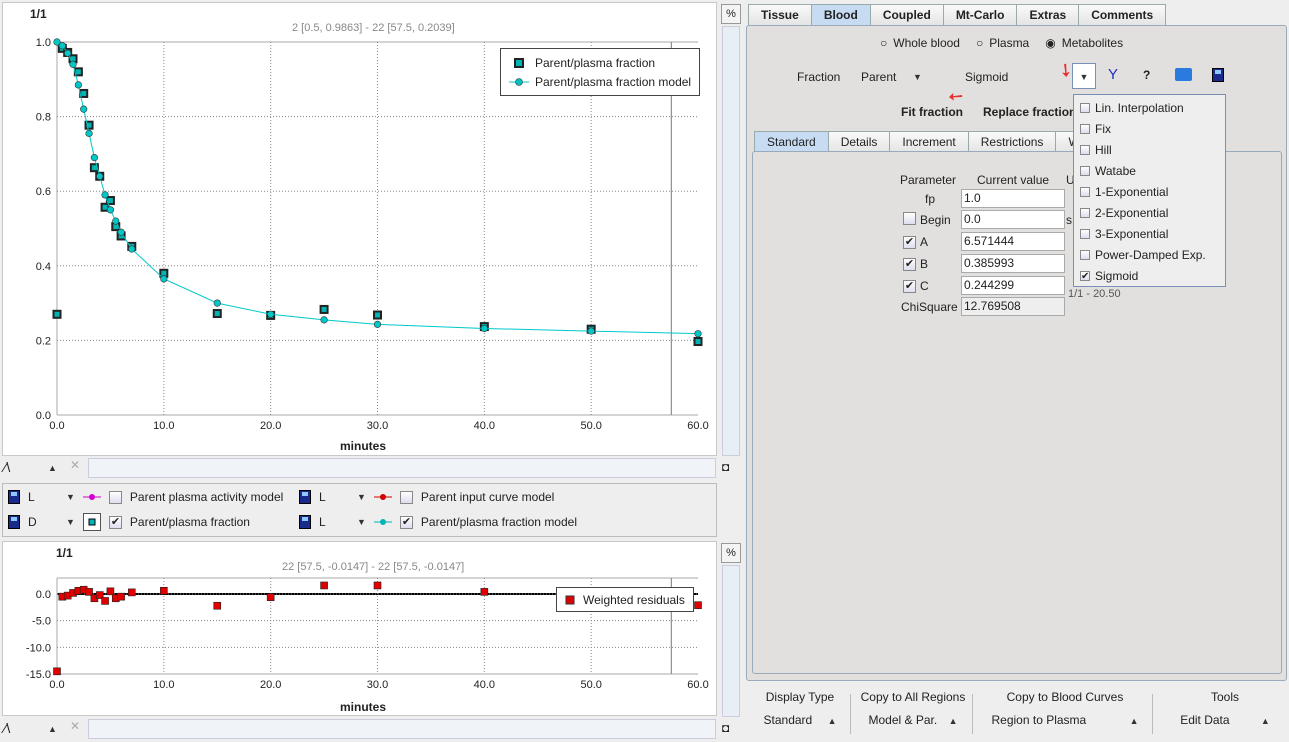 The width and height of the screenshot is (1289, 742). I want to click on tab-tissue: Tissue, so click(780, 14).